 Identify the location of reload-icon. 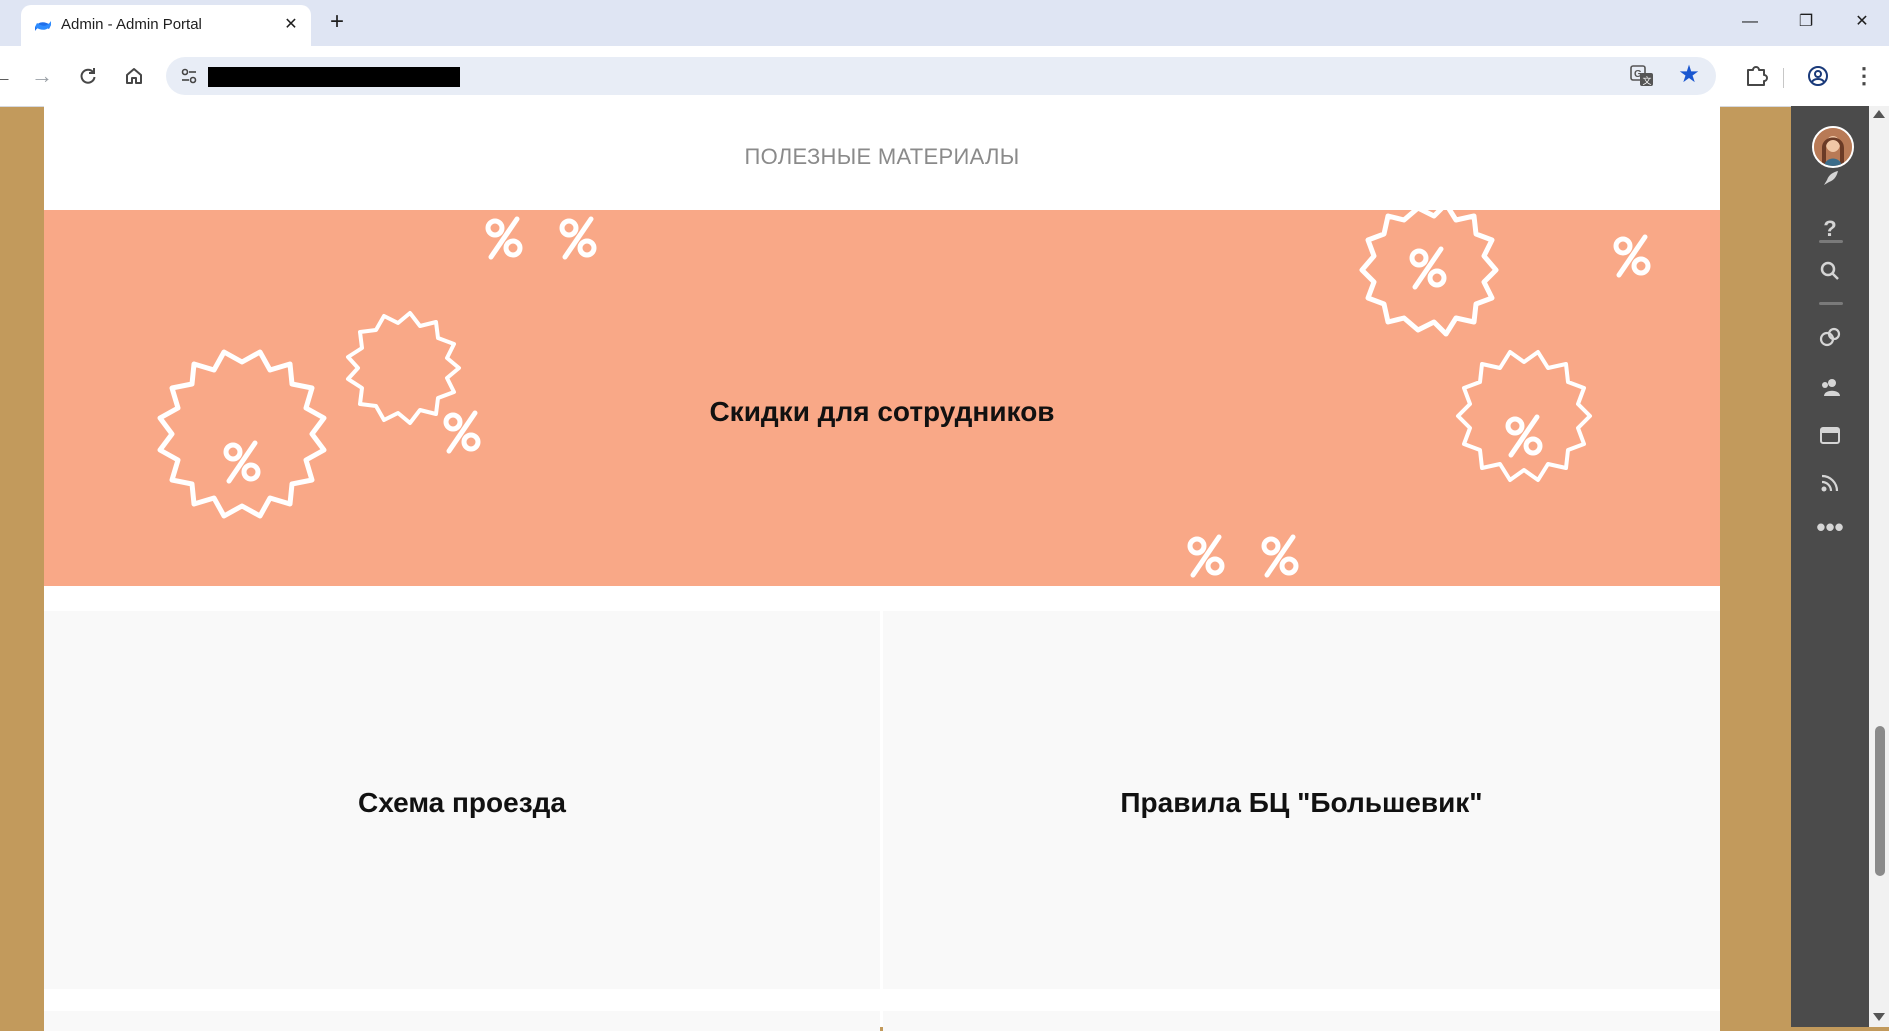
(88, 76).